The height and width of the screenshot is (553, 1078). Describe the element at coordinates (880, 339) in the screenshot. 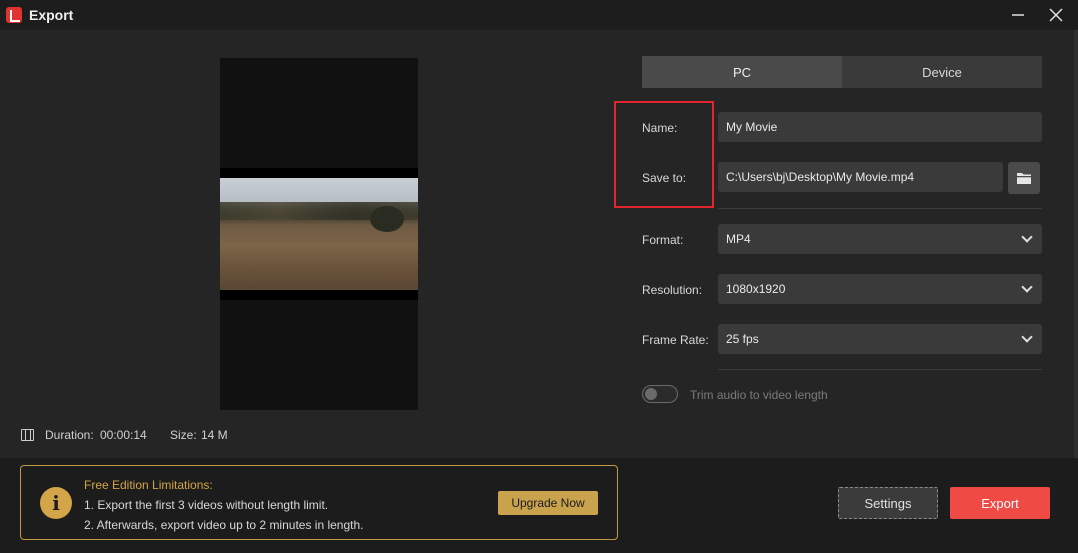

I see `frame-rate-select: 25 fps` at that location.